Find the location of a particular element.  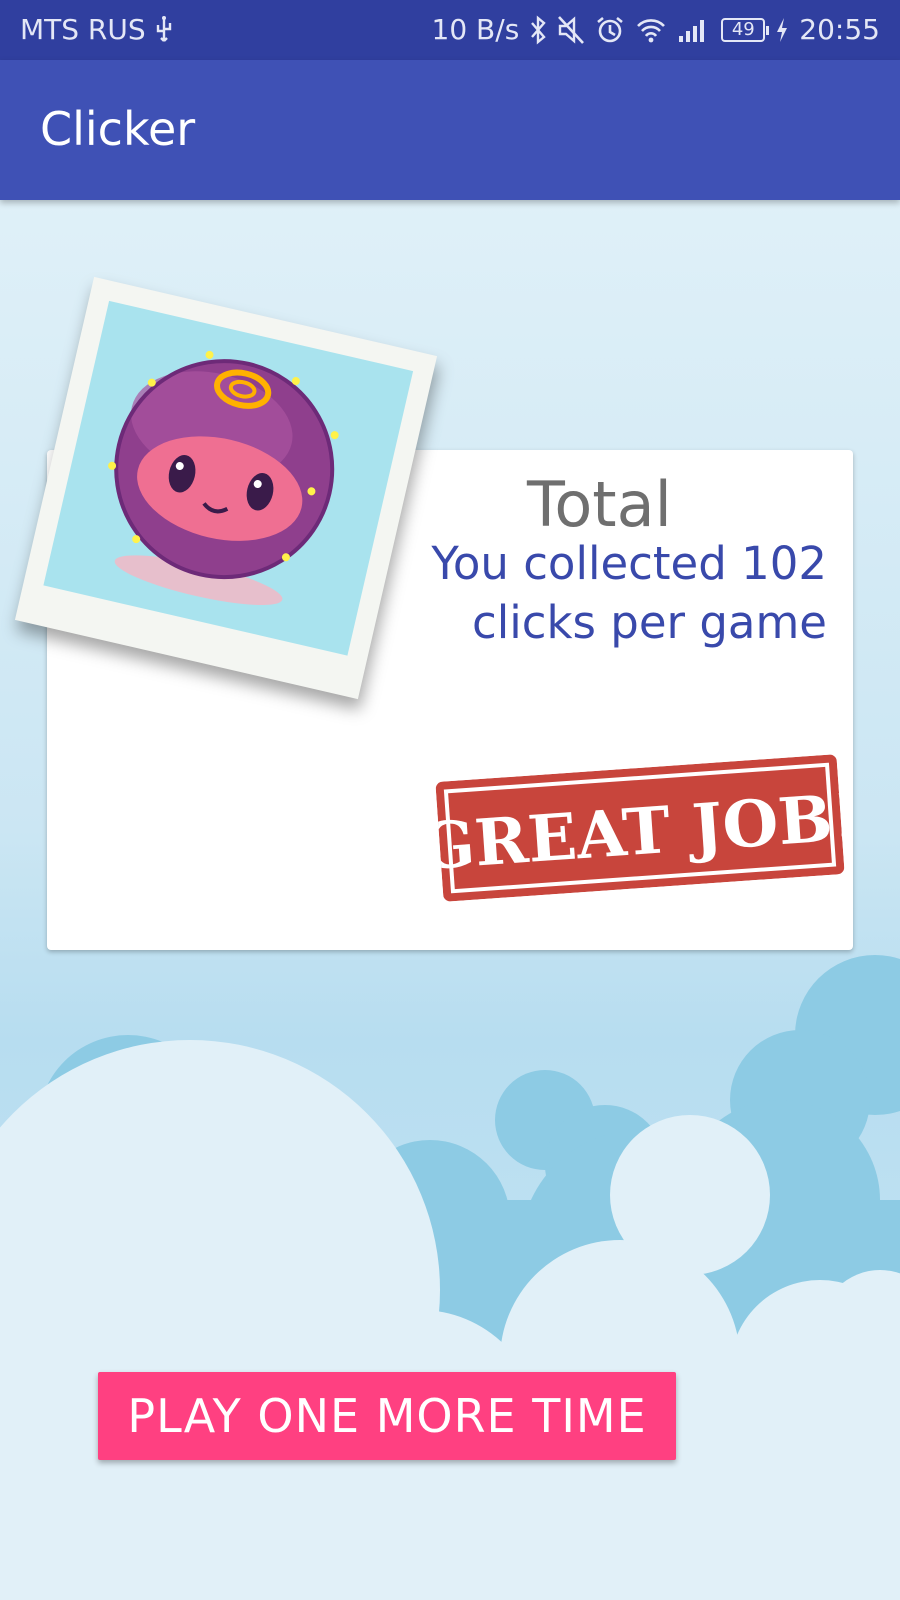

status-bar: MTS RUS 10 B/s 49 20:55 is located at coordinates (450, 30).